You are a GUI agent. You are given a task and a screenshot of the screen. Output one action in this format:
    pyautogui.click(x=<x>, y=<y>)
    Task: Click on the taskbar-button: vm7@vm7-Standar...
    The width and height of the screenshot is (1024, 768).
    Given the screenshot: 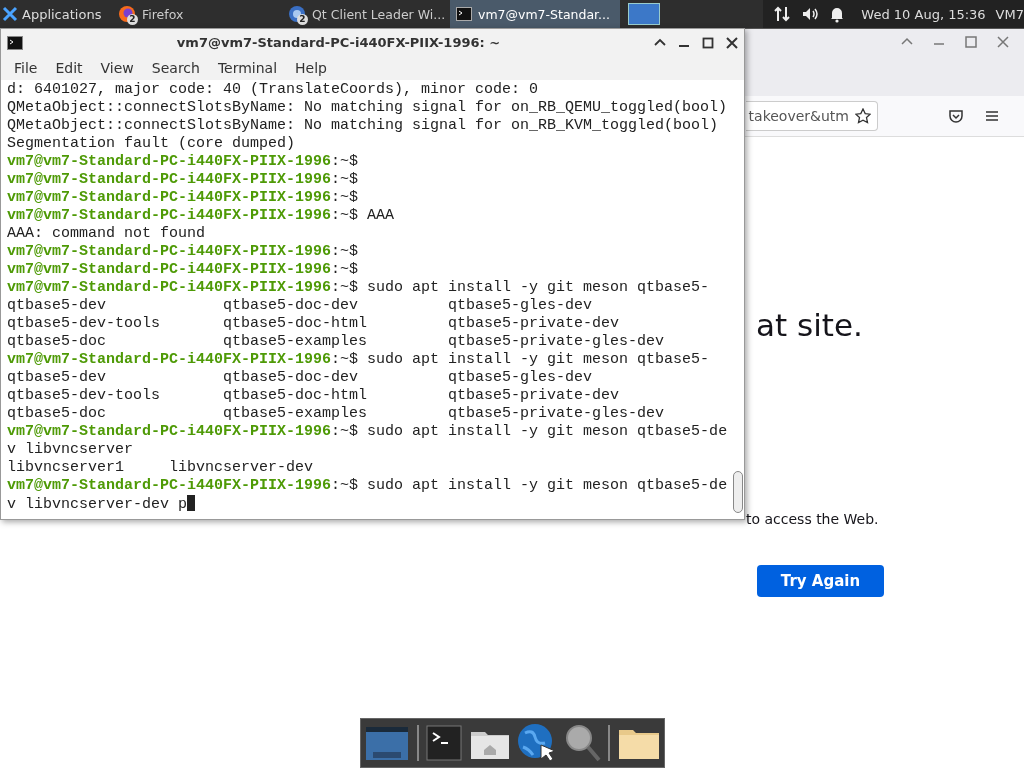 What is the action you would take?
    pyautogui.click(x=535, y=14)
    